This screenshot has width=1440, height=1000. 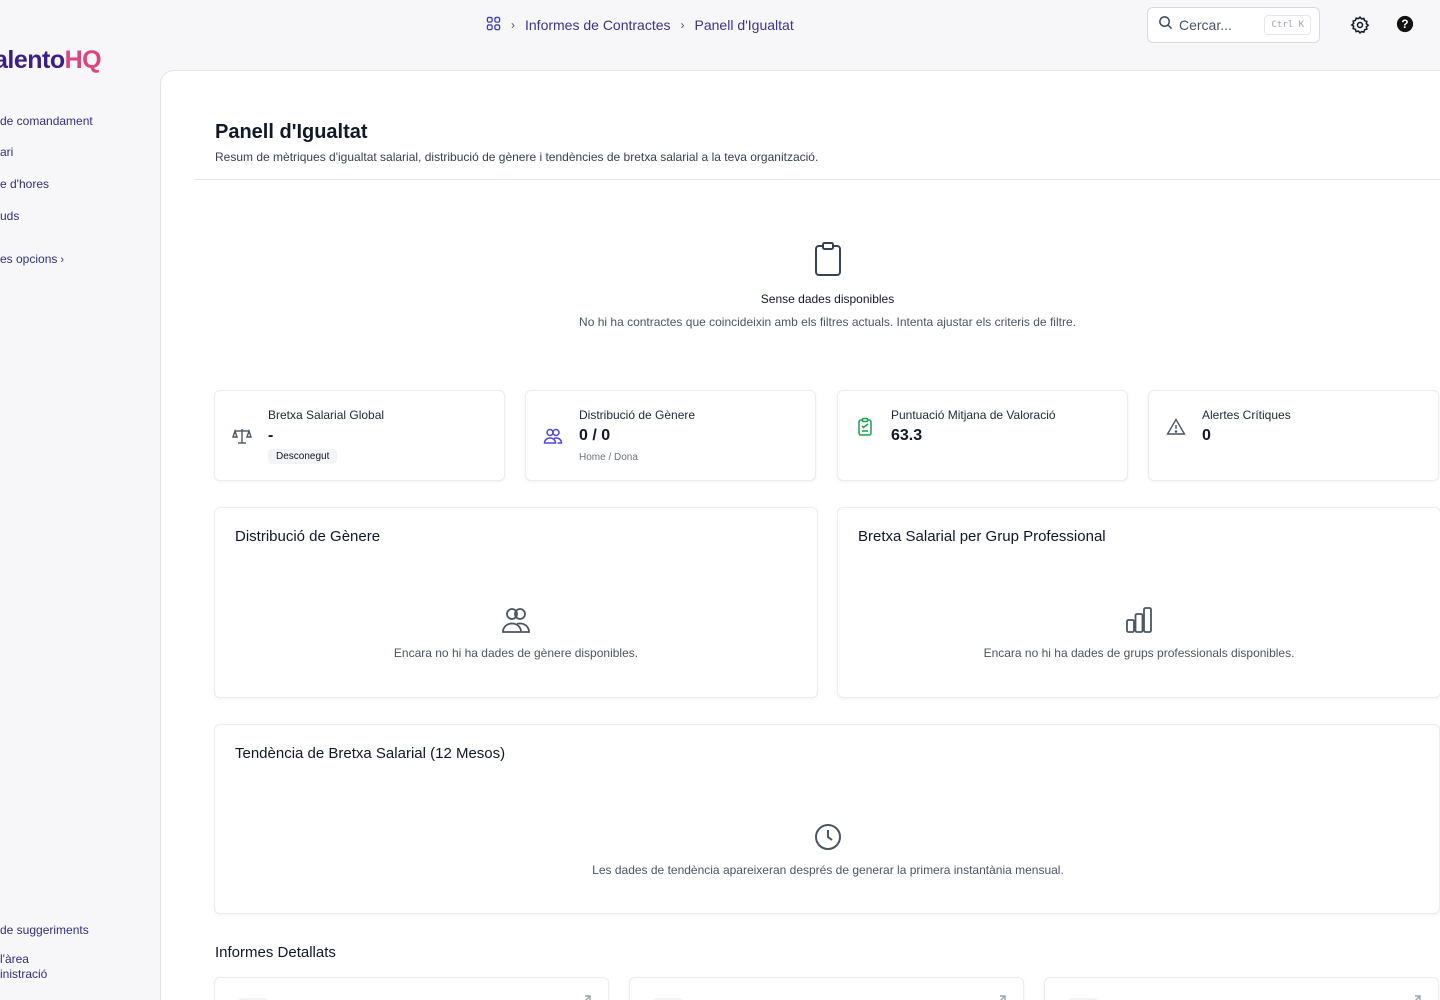 I want to click on app-logo: alentoHQ, so click(x=51, y=60).